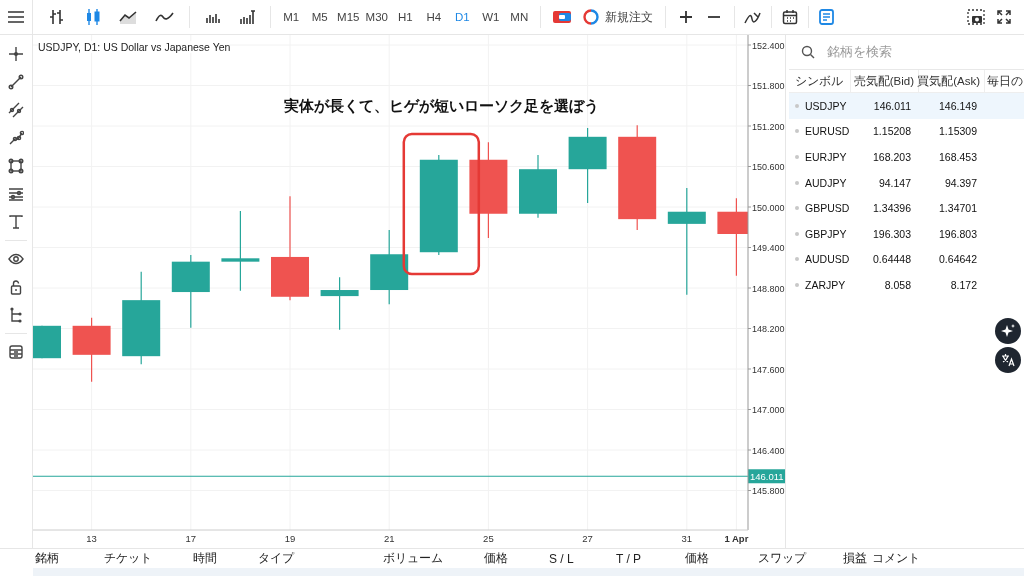 This screenshot has width=1024, height=576. What do you see at coordinates (766, 476) in the screenshot?
I see `current-price-tag: 146.011` at bounding box center [766, 476].